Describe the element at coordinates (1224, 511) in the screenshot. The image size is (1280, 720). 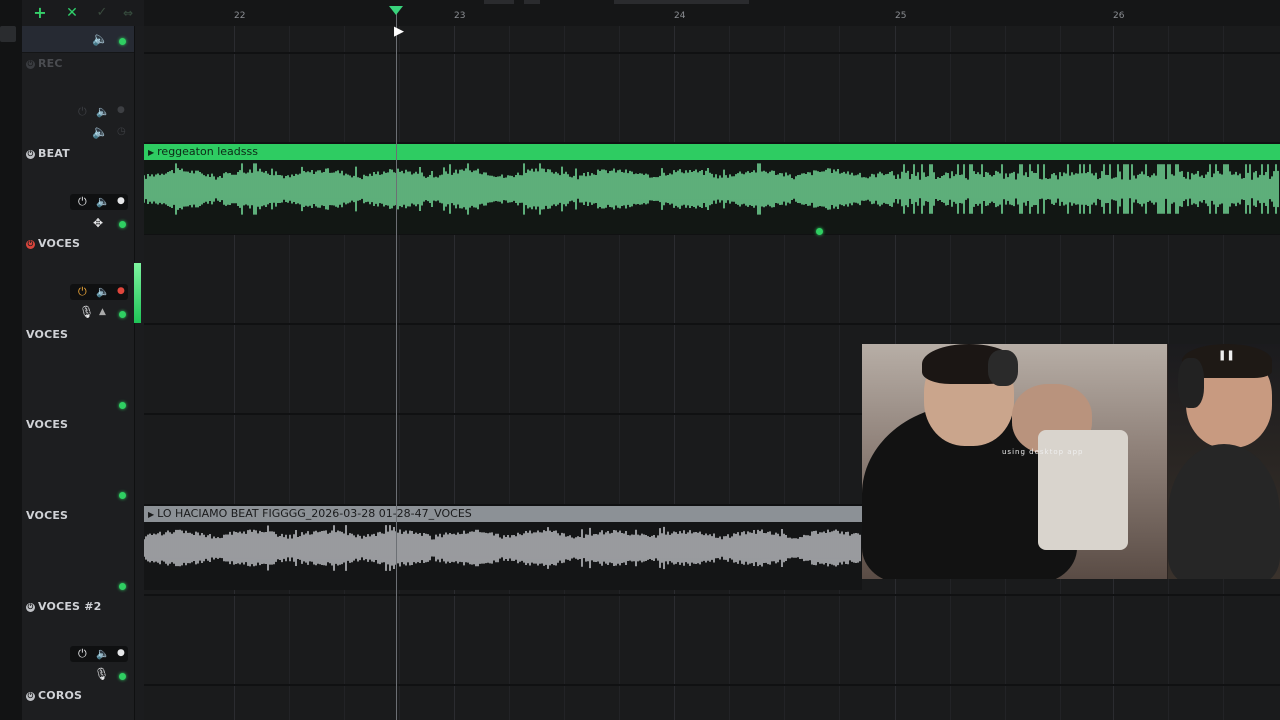
I see `person-shirt` at that location.